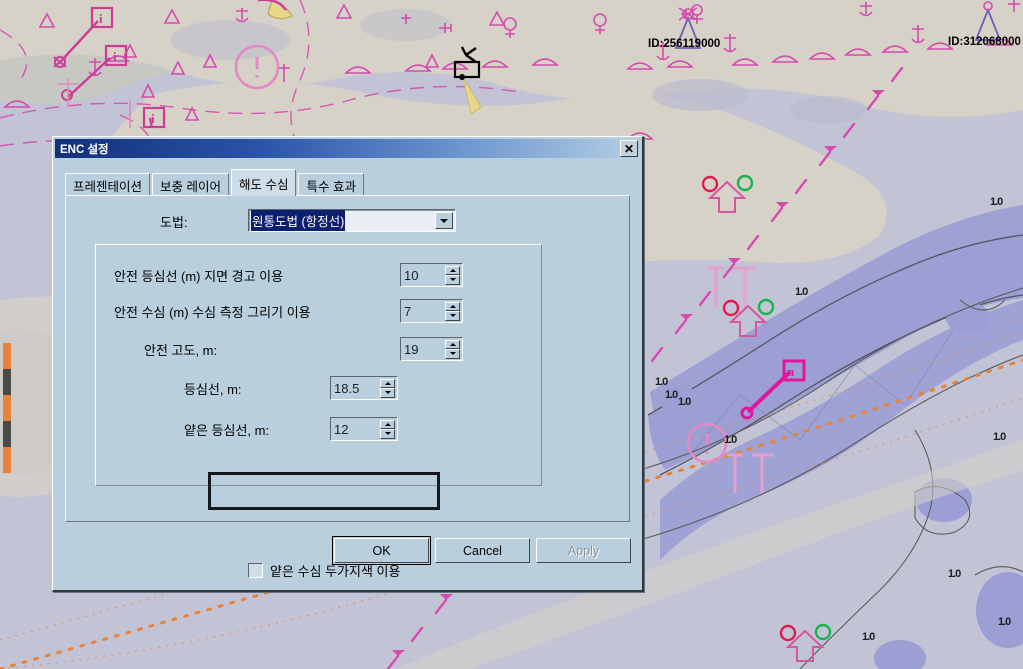  I want to click on checkbox-label-two-shade-shallow: 얕은 수심 두가지색 이용, so click(335, 571).